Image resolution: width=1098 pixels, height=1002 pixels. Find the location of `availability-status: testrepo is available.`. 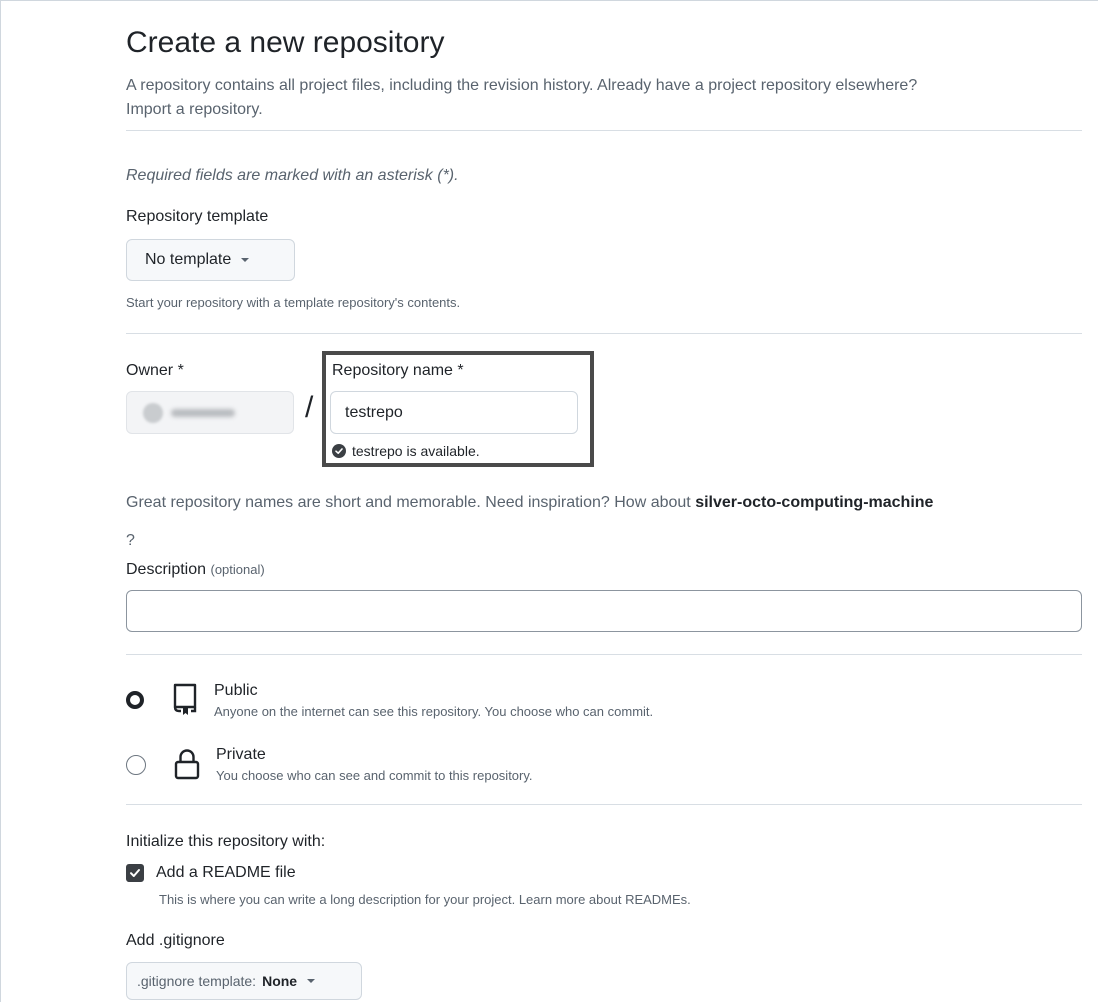

availability-status: testrepo is available. is located at coordinates (406, 451).